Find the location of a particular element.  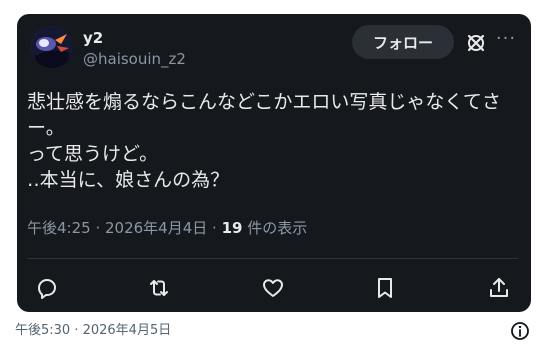

display-name: y2 is located at coordinates (93, 38).